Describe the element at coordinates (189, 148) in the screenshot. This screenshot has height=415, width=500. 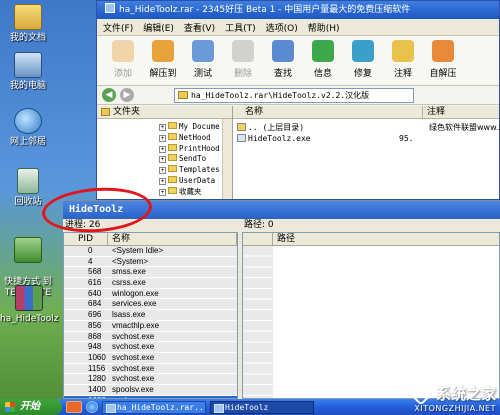
I see `tree-item: + PrintHood` at that location.